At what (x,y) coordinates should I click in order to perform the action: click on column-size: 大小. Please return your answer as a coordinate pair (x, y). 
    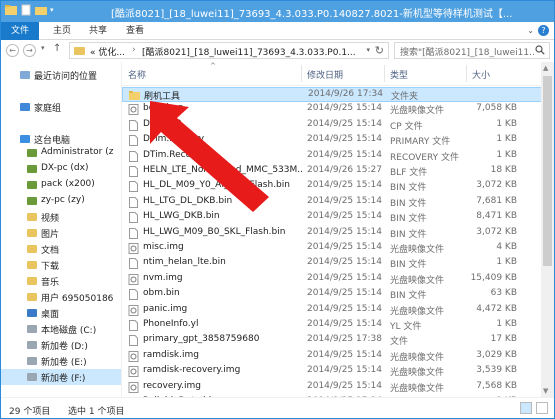
    Looking at the image, I should click on (481, 74).